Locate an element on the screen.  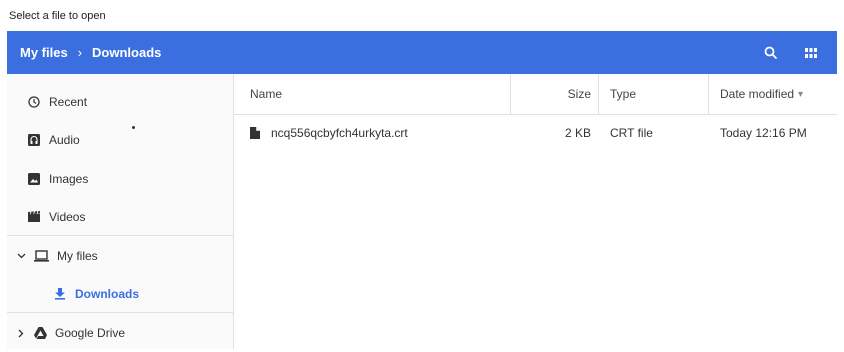
grid-view-button is located at coordinates (811, 53).